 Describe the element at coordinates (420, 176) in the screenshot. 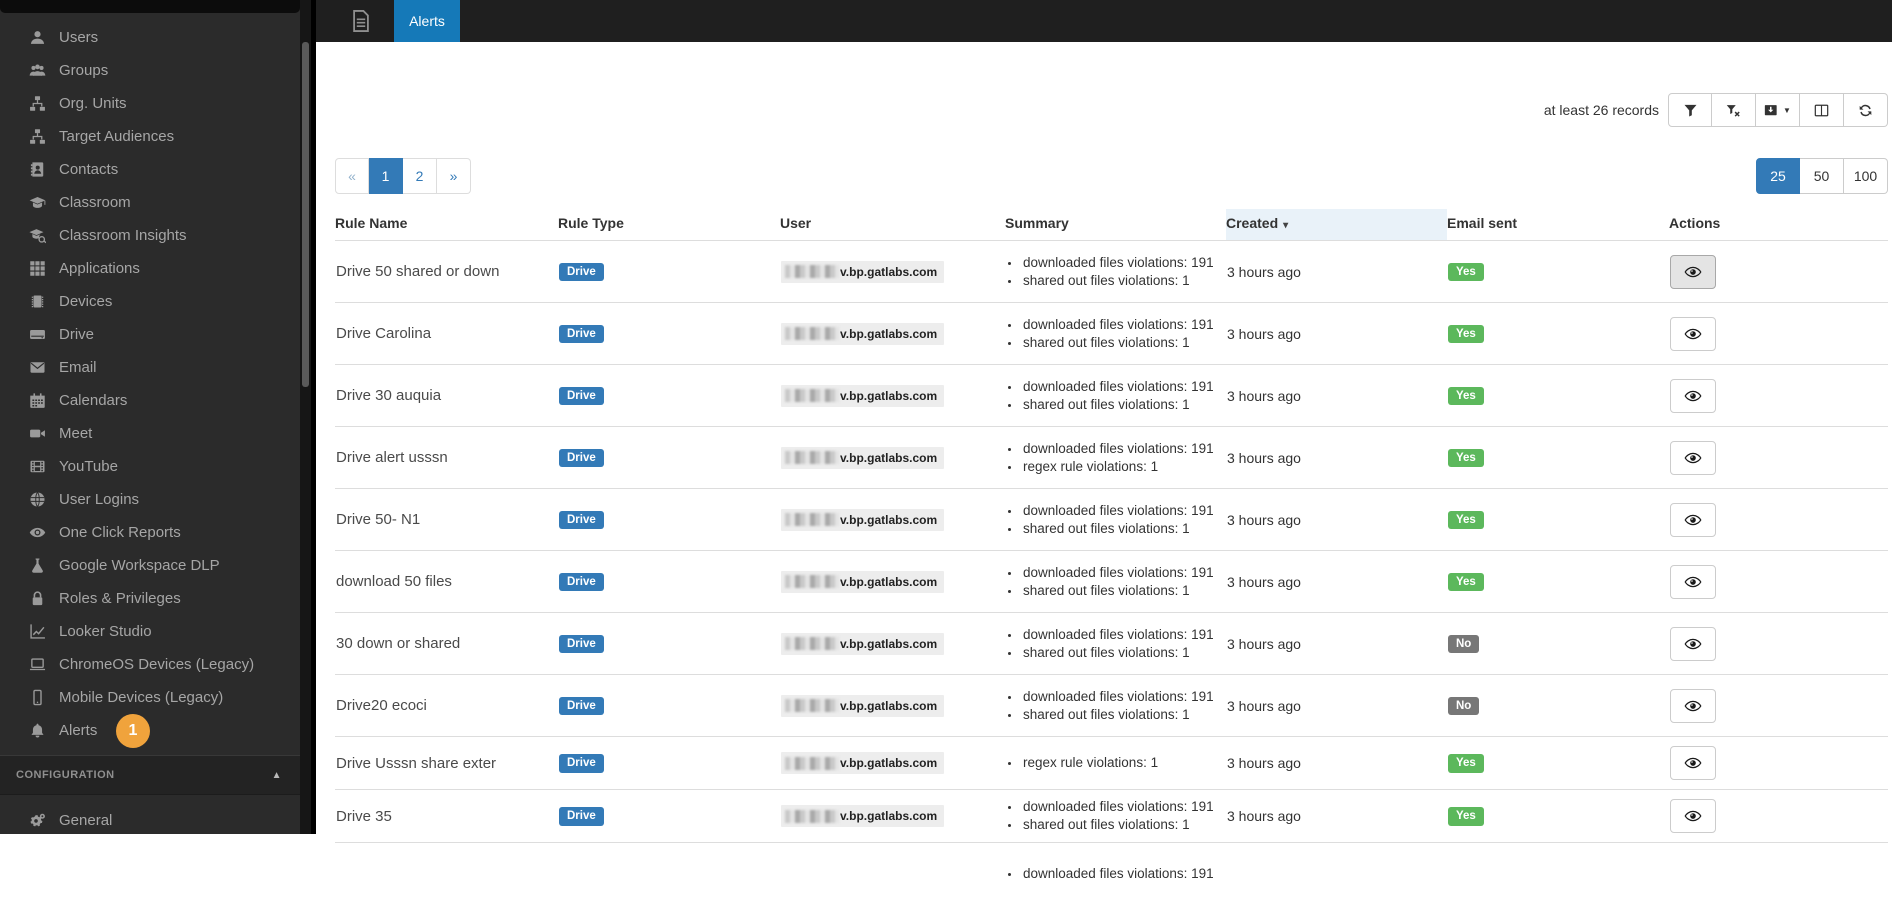

I see `page-button-2: 2` at that location.